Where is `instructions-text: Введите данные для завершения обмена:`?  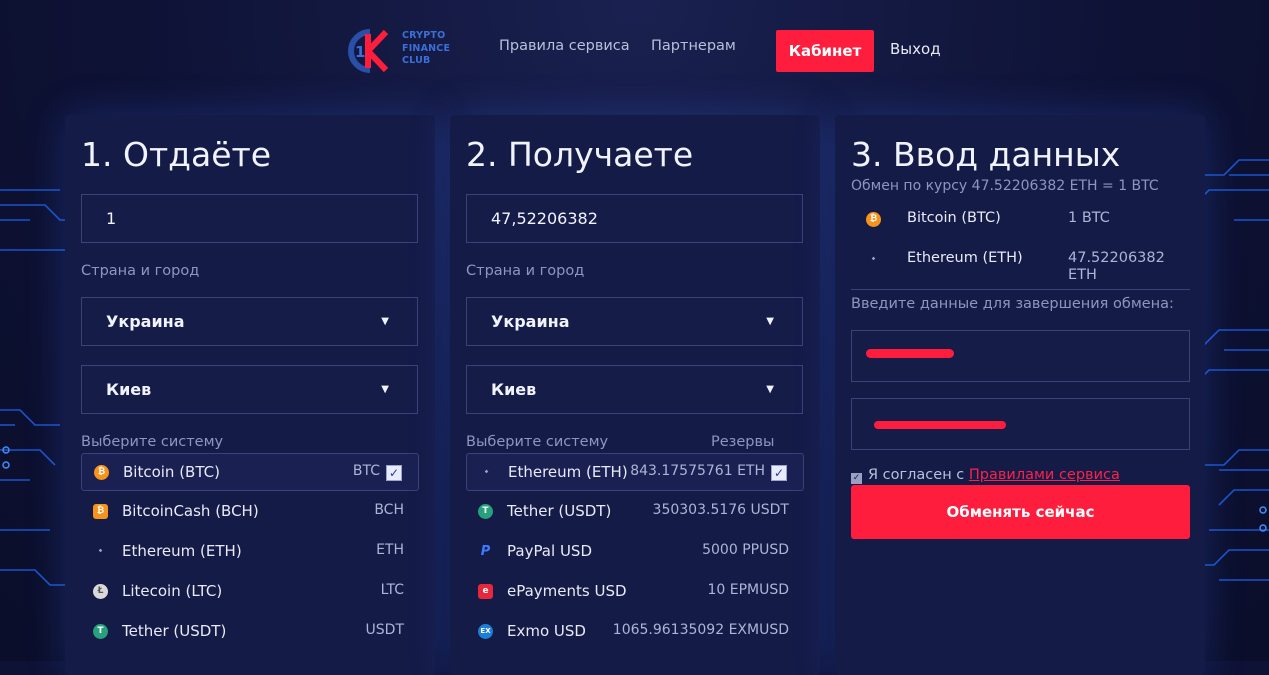
instructions-text: Введите данные для завершения обмена: is located at coordinates (1012, 304).